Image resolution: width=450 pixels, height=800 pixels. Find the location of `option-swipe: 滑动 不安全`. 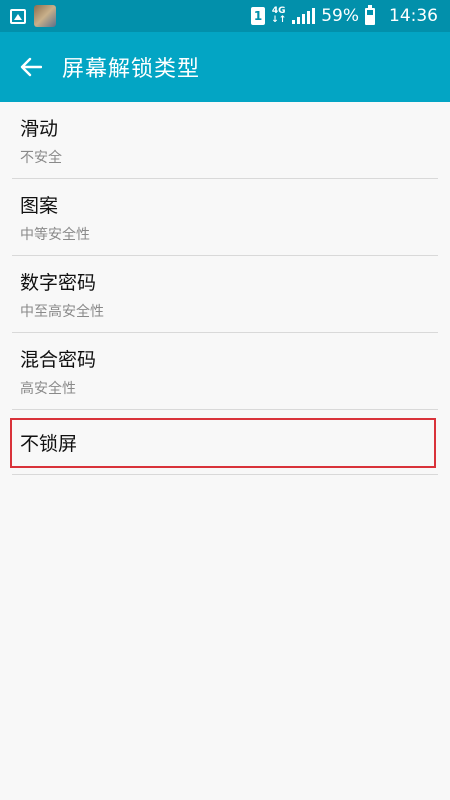

option-swipe: 滑动 不安全 is located at coordinates (225, 140).